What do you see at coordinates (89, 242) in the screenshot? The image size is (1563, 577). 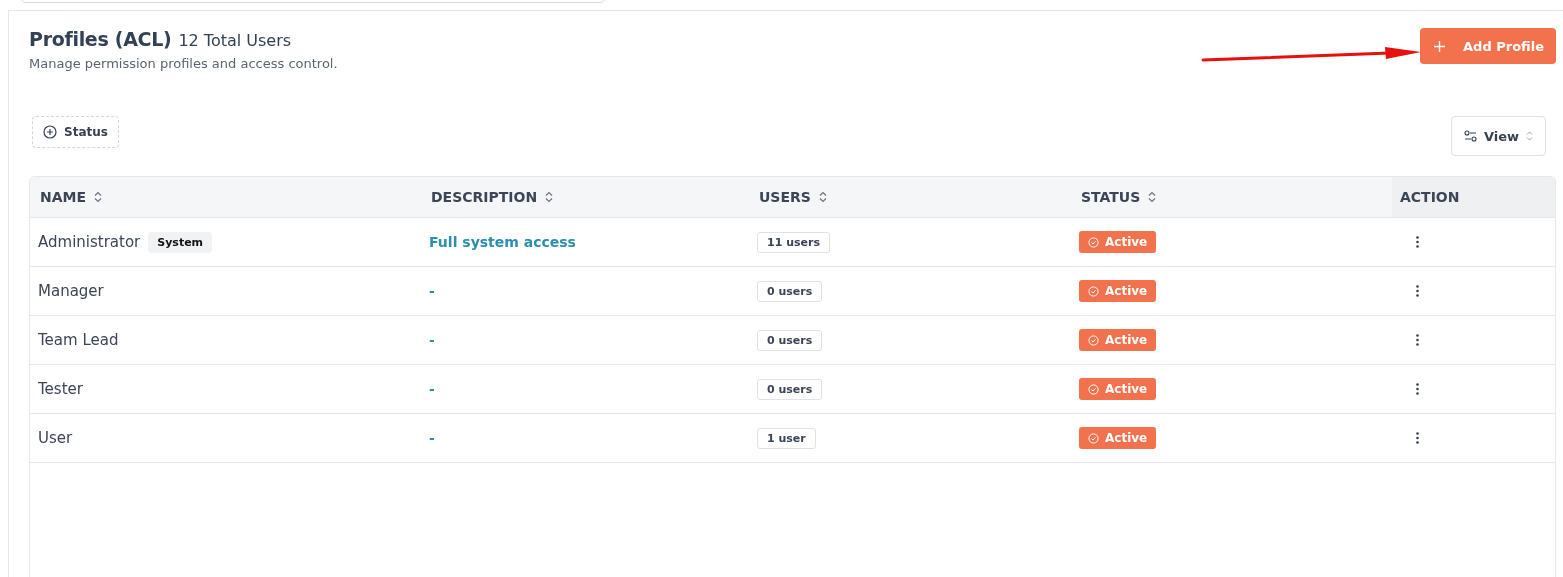 I see `profile-name: Administrator` at bounding box center [89, 242].